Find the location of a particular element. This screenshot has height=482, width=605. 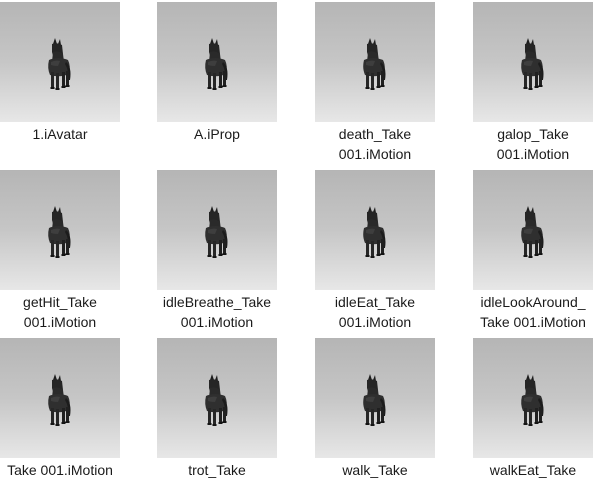

file-name: 1.iAvatar is located at coordinates (60, 134).